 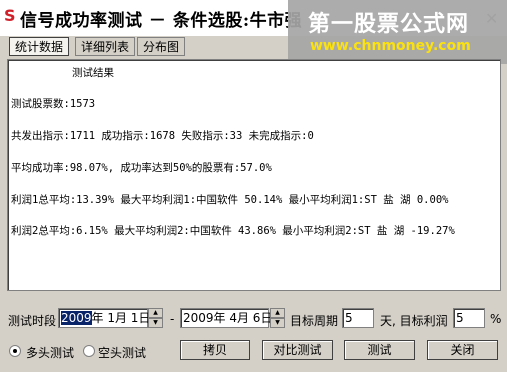 What do you see at coordinates (15, 351) in the screenshot?
I see `radio-long-test` at bounding box center [15, 351].